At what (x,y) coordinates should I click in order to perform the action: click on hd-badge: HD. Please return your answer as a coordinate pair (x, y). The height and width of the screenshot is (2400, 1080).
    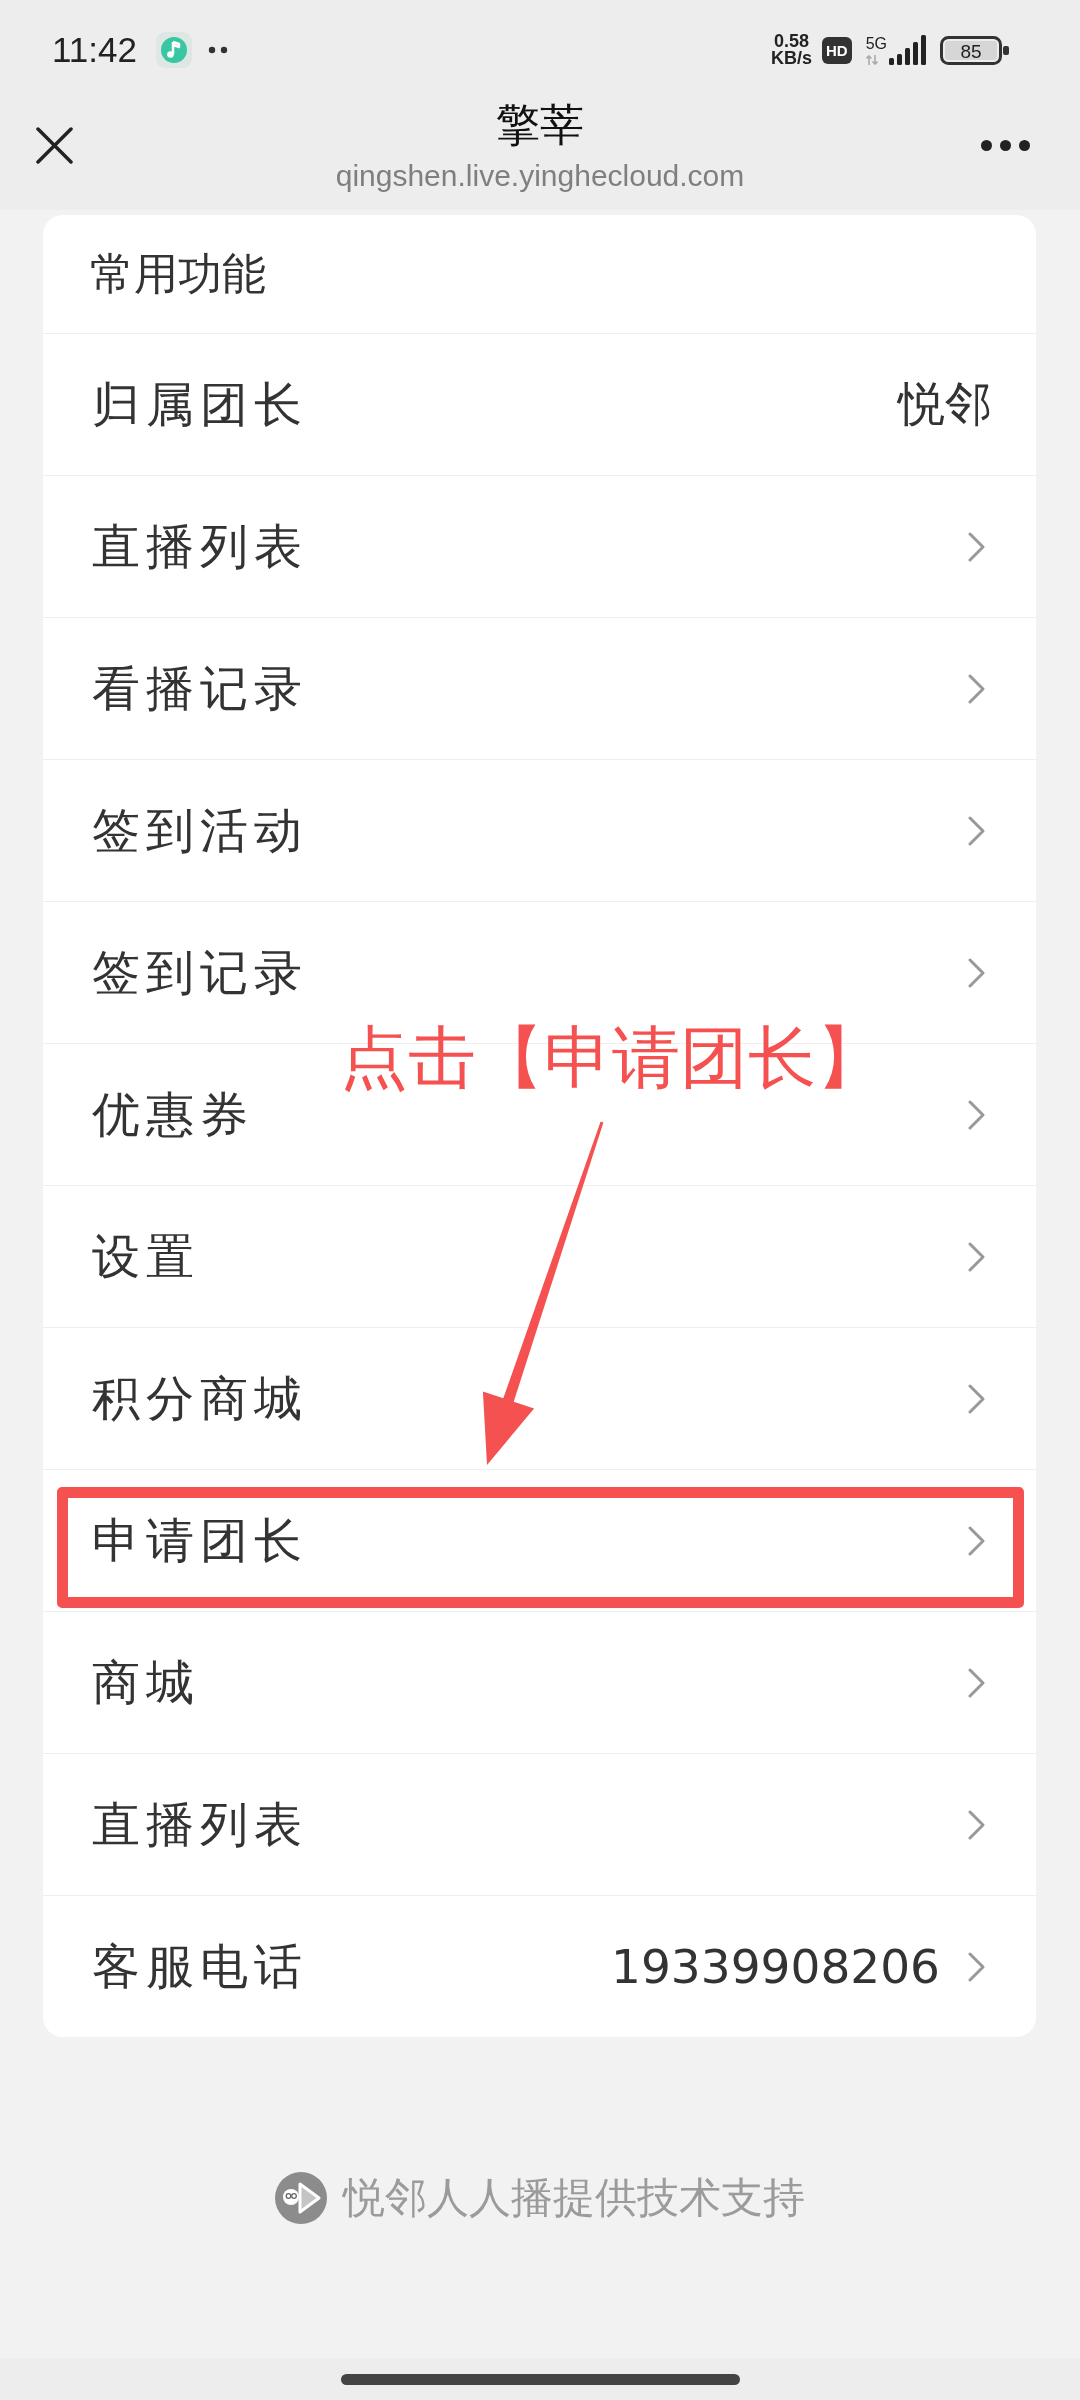
    Looking at the image, I should click on (837, 50).